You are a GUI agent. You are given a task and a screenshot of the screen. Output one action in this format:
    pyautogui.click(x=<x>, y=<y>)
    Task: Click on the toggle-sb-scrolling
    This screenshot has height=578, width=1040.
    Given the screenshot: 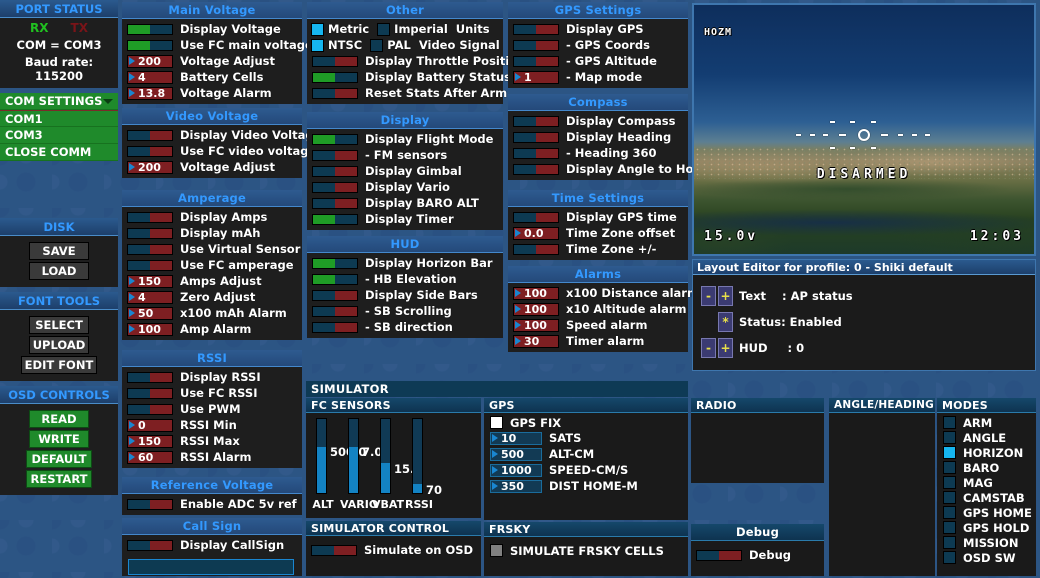 What is the action you would take?
    pyautogui.click(x=335, y=311)
    